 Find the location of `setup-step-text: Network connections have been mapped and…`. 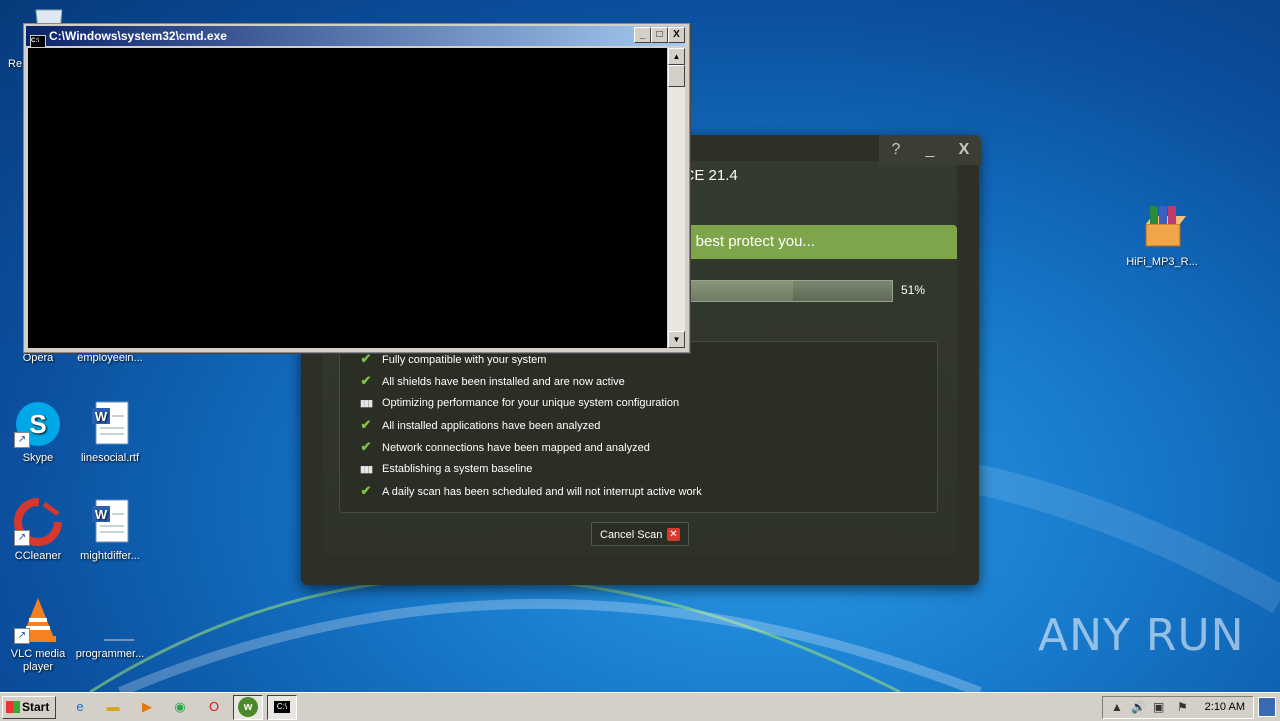

setup-step-text: Network connections have been mapped and… is located at coordinates (516, 448).